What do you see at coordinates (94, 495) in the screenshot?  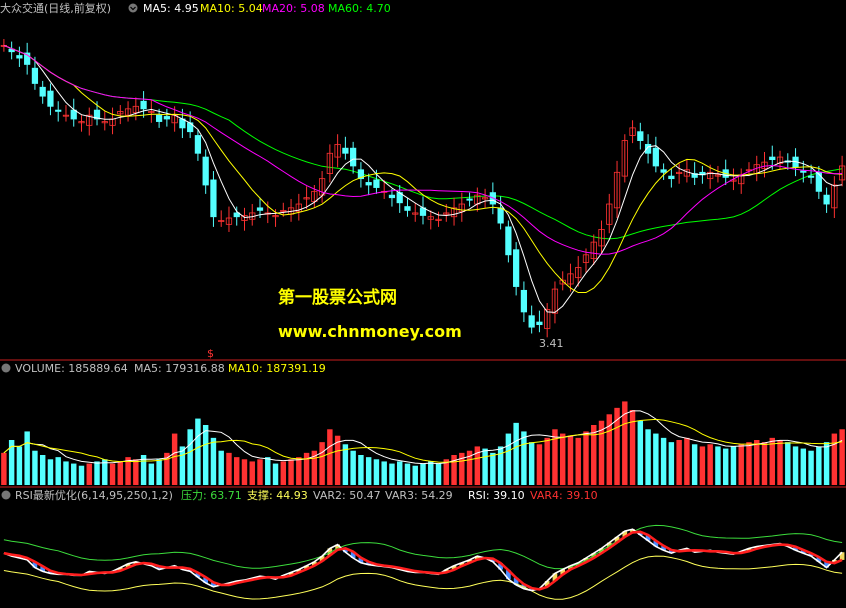 I see `rsi-indicator-title: RSI最新优化(6,14,95,250,1,2)` at bounding box center [94, 495].